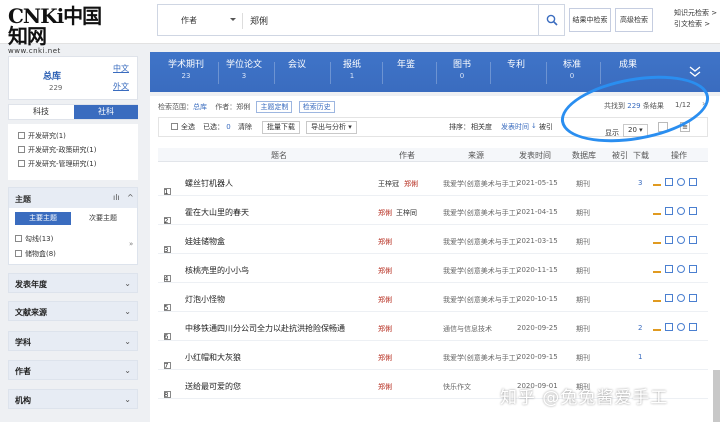  What do you see at coordinates (57, 150) in the screenshot?
I see `category-item: 开发研究-政策研究(1)` at bounding box center [57, 150].